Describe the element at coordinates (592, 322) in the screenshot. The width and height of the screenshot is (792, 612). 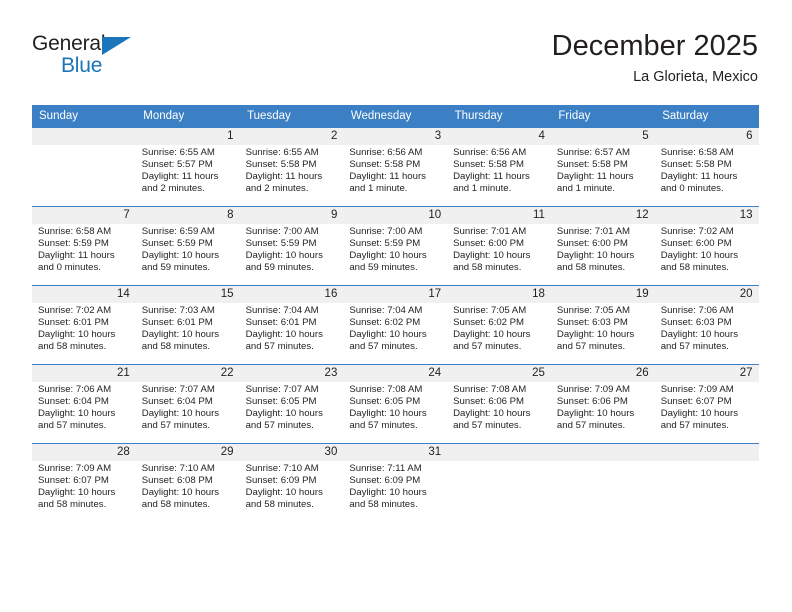
I see `sunset-text: Sunset: 6:03 PM` at that location.